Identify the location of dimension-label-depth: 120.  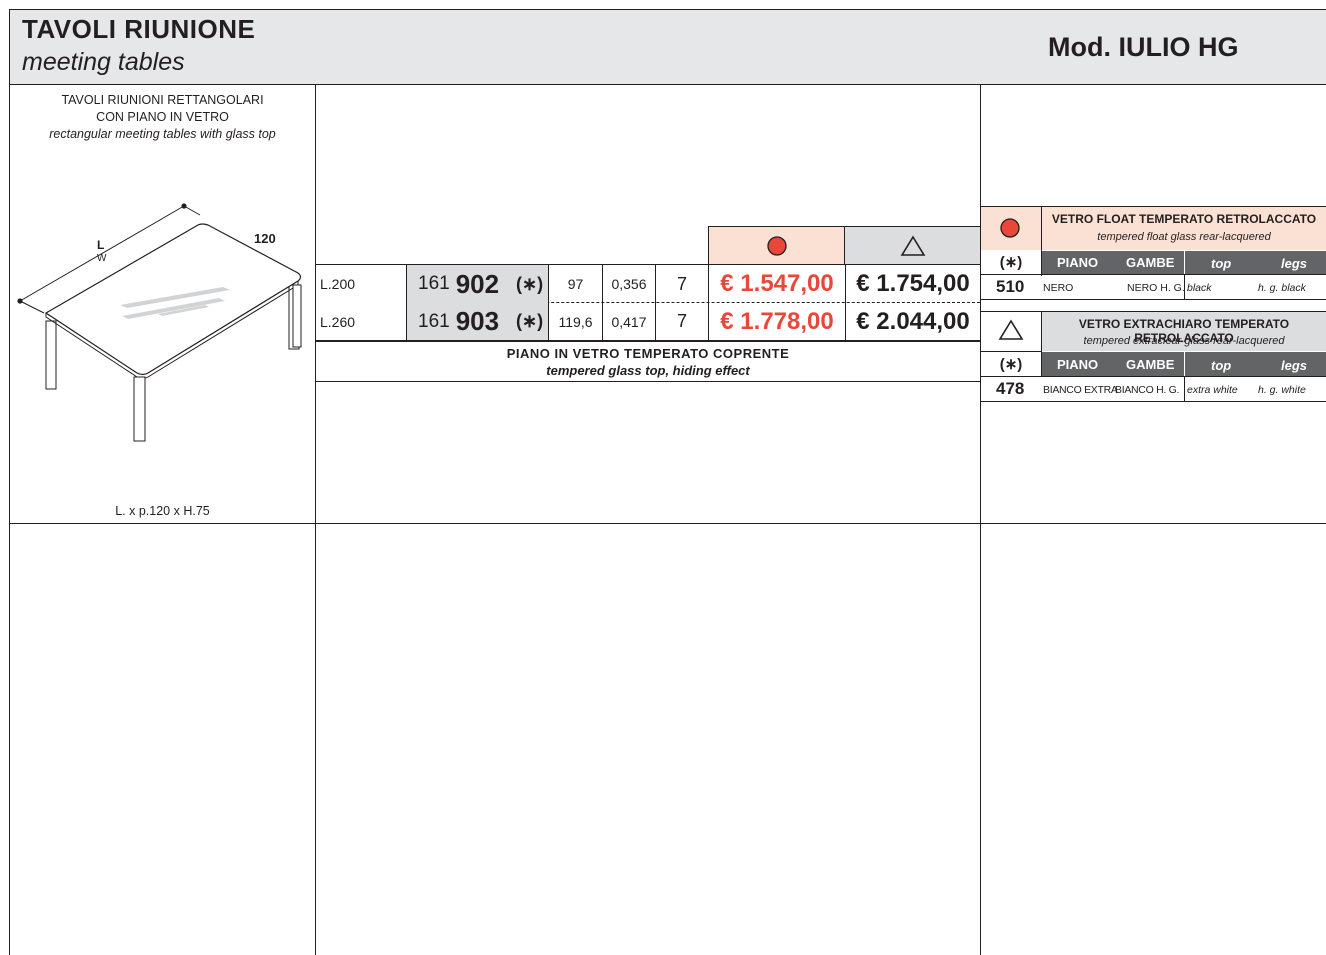
(265, 238).